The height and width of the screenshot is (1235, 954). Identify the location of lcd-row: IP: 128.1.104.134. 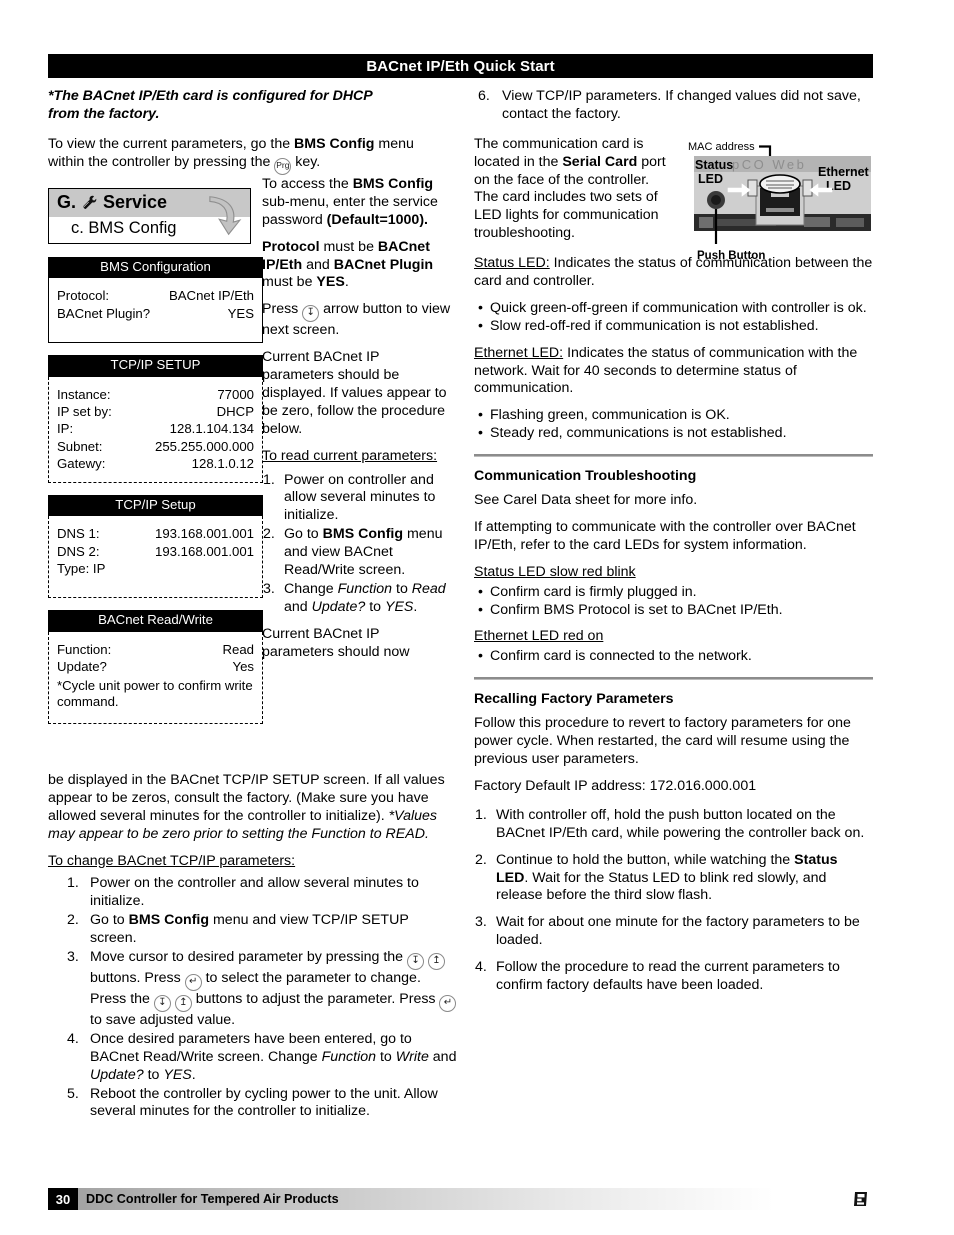
(155, 428).